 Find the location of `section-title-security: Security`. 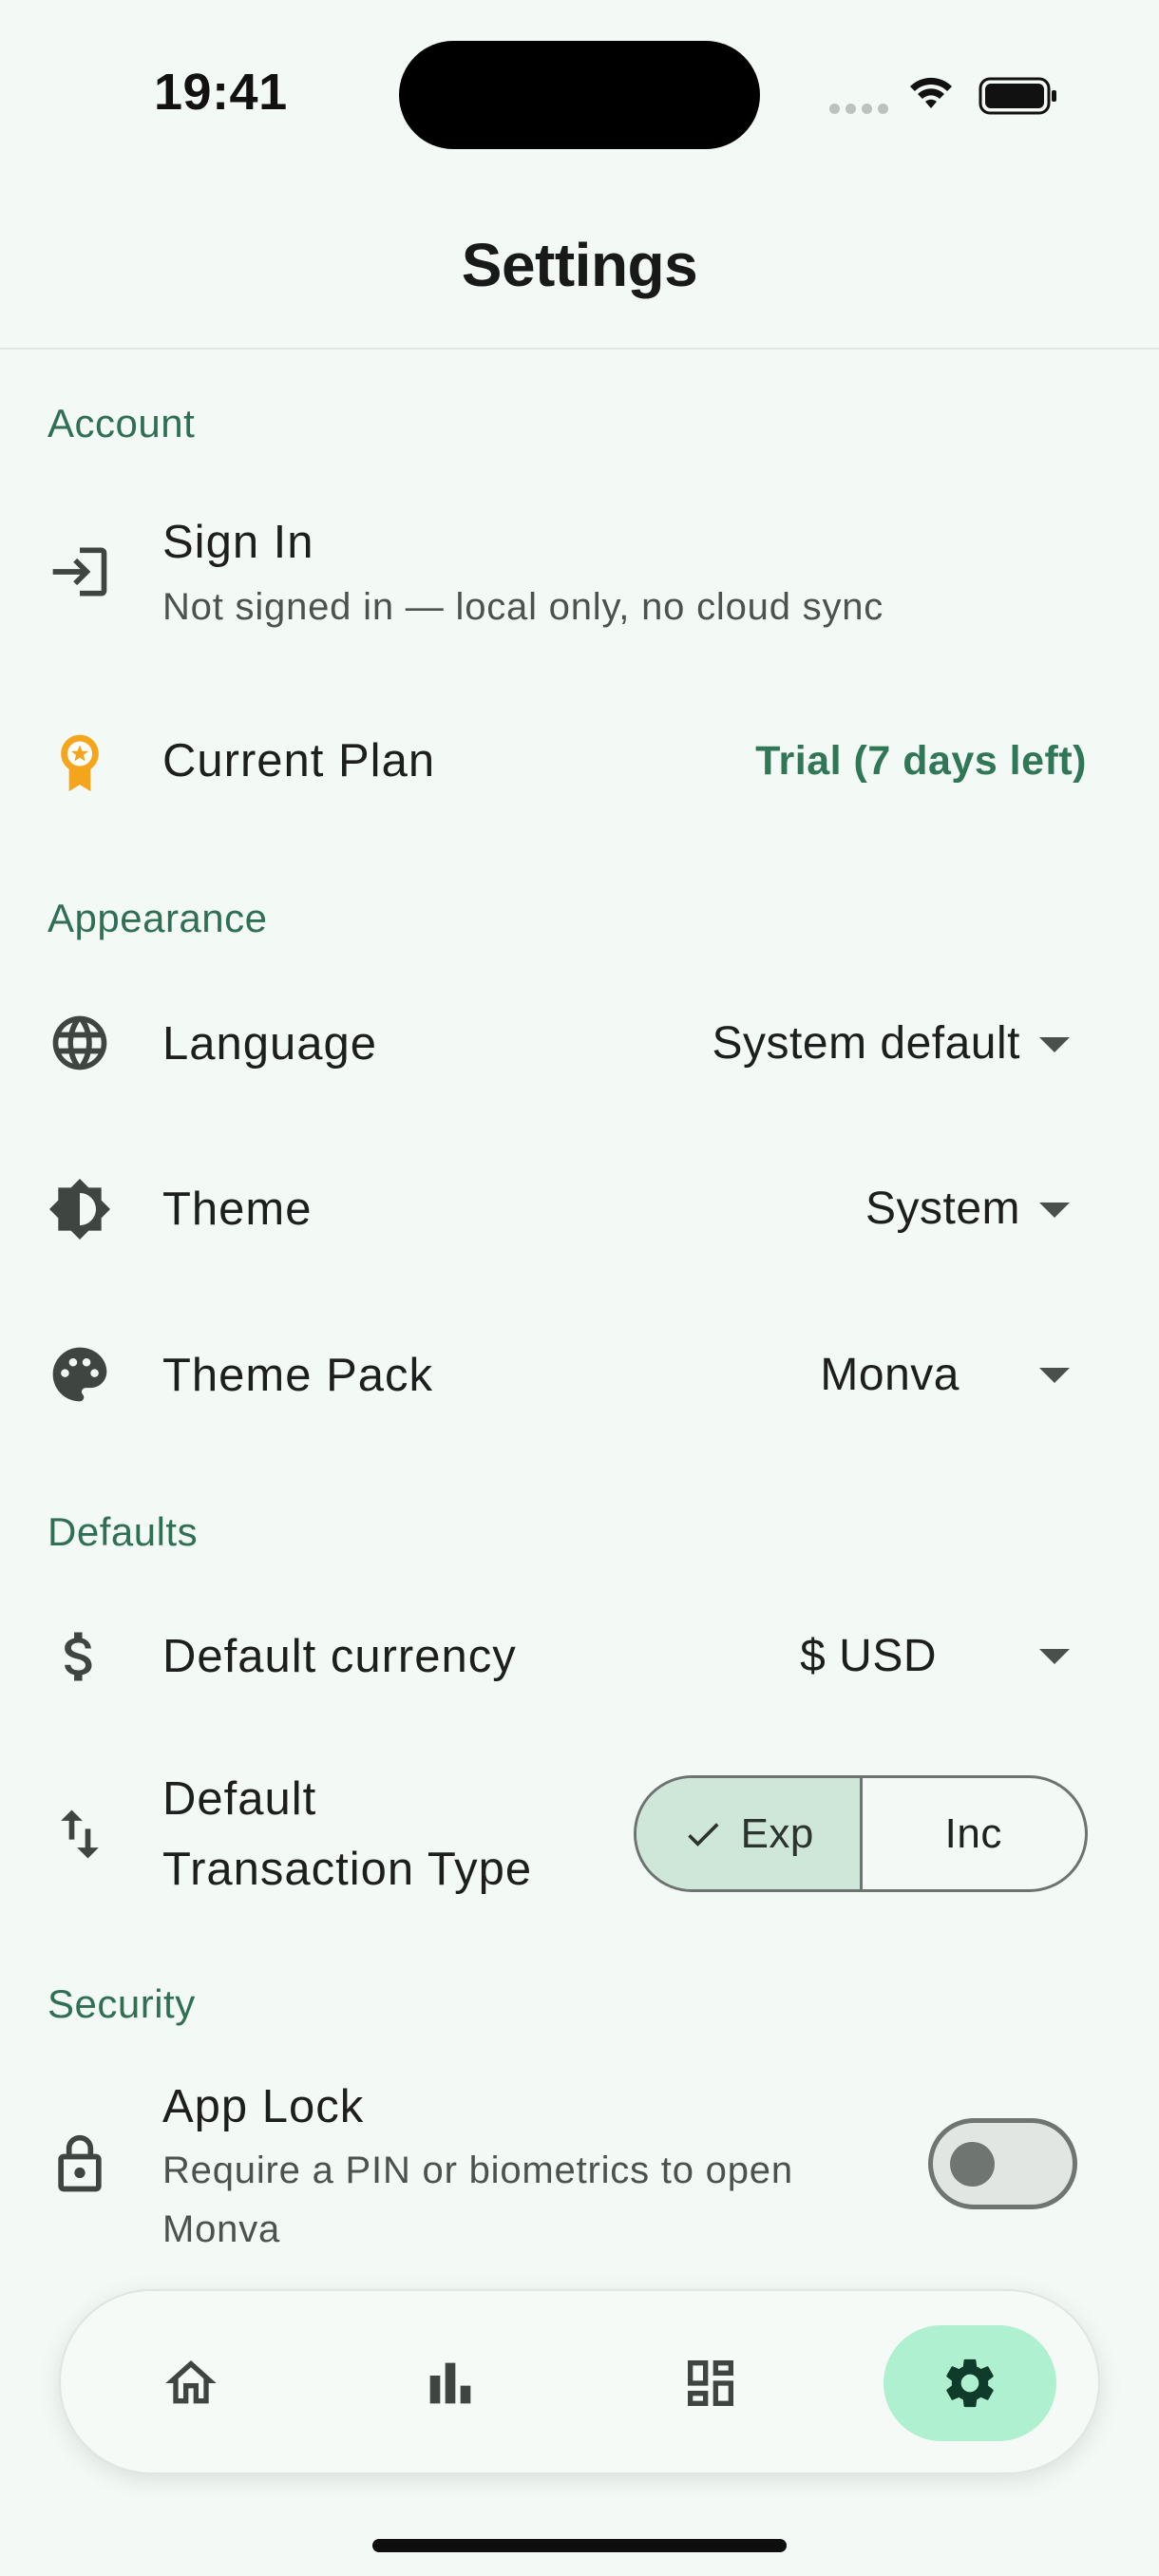

section-title-security: Security is located at coordinates (122, 2004).